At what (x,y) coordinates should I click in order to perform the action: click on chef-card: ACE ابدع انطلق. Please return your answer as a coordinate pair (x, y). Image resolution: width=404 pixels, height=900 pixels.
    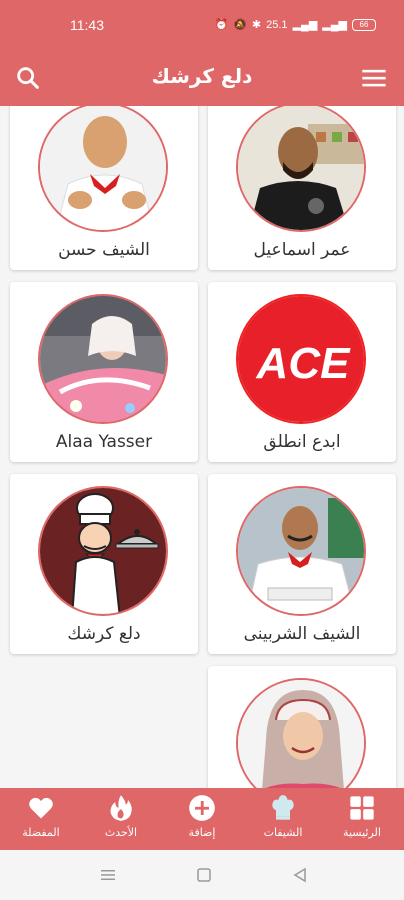
    Looking at the image, I should click on (302, 372).